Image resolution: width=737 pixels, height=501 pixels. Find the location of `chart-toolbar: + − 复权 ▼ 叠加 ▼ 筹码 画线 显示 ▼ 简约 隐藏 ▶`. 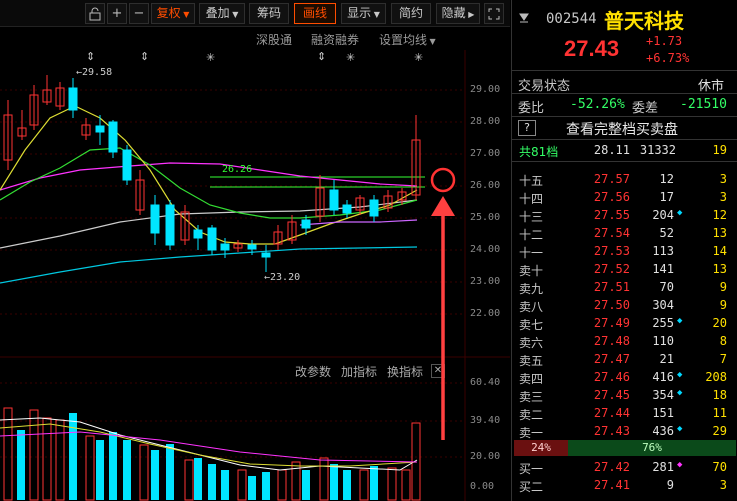

chart-toolbar: + − 复权 ▼ 叠加 ▼ 筹码 画线 显示 ▼ 简约 隐藏 ▶ is located at coordinates (255, 13).